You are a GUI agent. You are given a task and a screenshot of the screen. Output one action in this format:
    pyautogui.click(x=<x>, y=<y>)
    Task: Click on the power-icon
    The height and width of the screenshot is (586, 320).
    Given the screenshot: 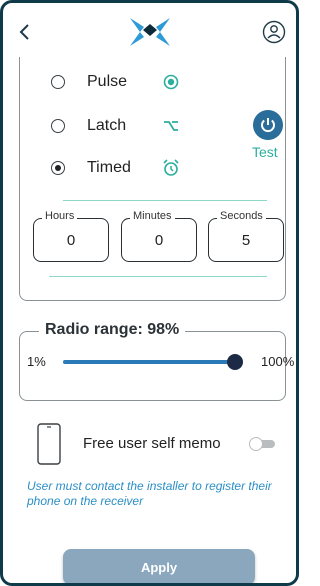 What is the action you would take?
    pyautogui.click(x=268, y=125)
    